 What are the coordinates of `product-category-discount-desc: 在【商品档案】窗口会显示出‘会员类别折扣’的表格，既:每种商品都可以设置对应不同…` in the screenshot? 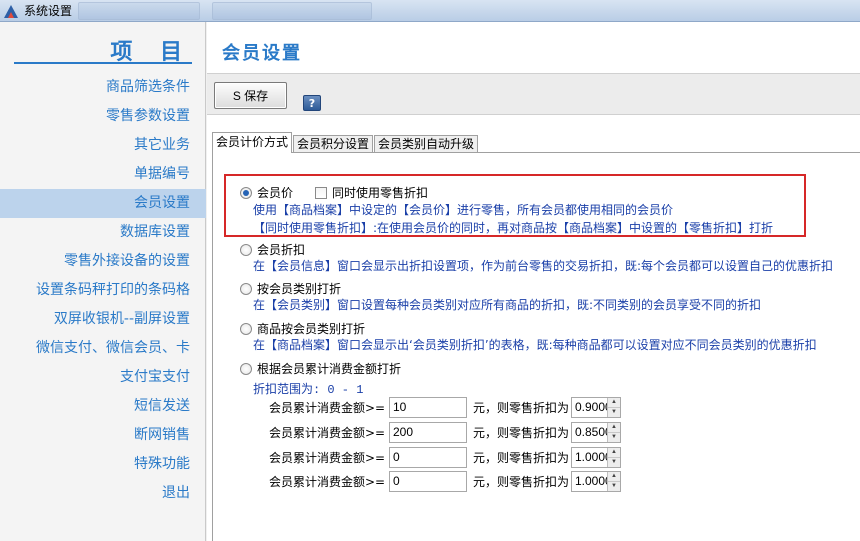 It's located at (535, 345).